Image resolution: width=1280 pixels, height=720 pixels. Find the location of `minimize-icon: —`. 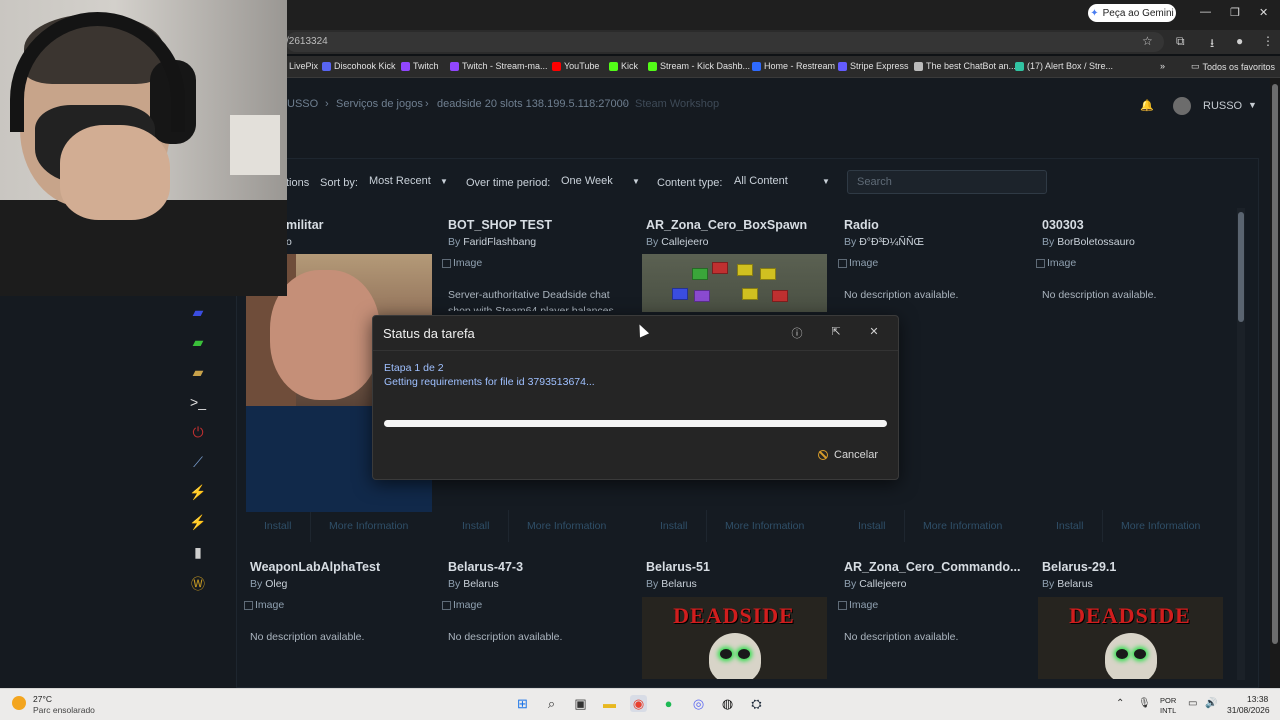

minimize-icon: — is located at coordinates (1205, 12).